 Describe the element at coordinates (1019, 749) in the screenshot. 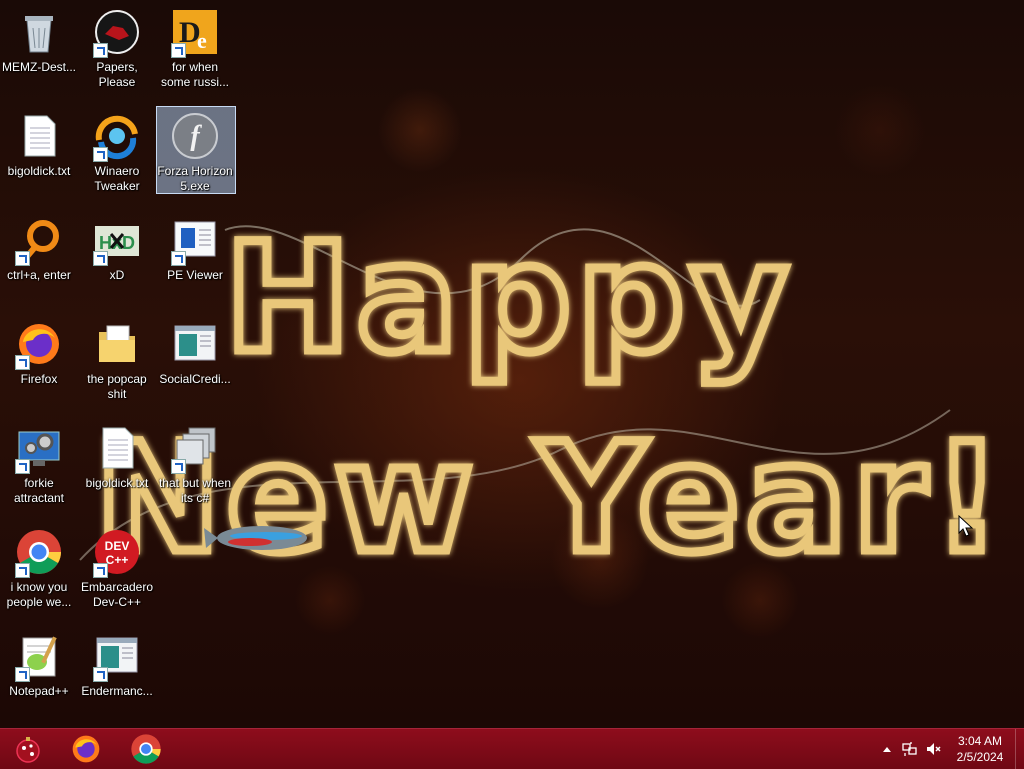

I see `show-desktop-button` at that location.